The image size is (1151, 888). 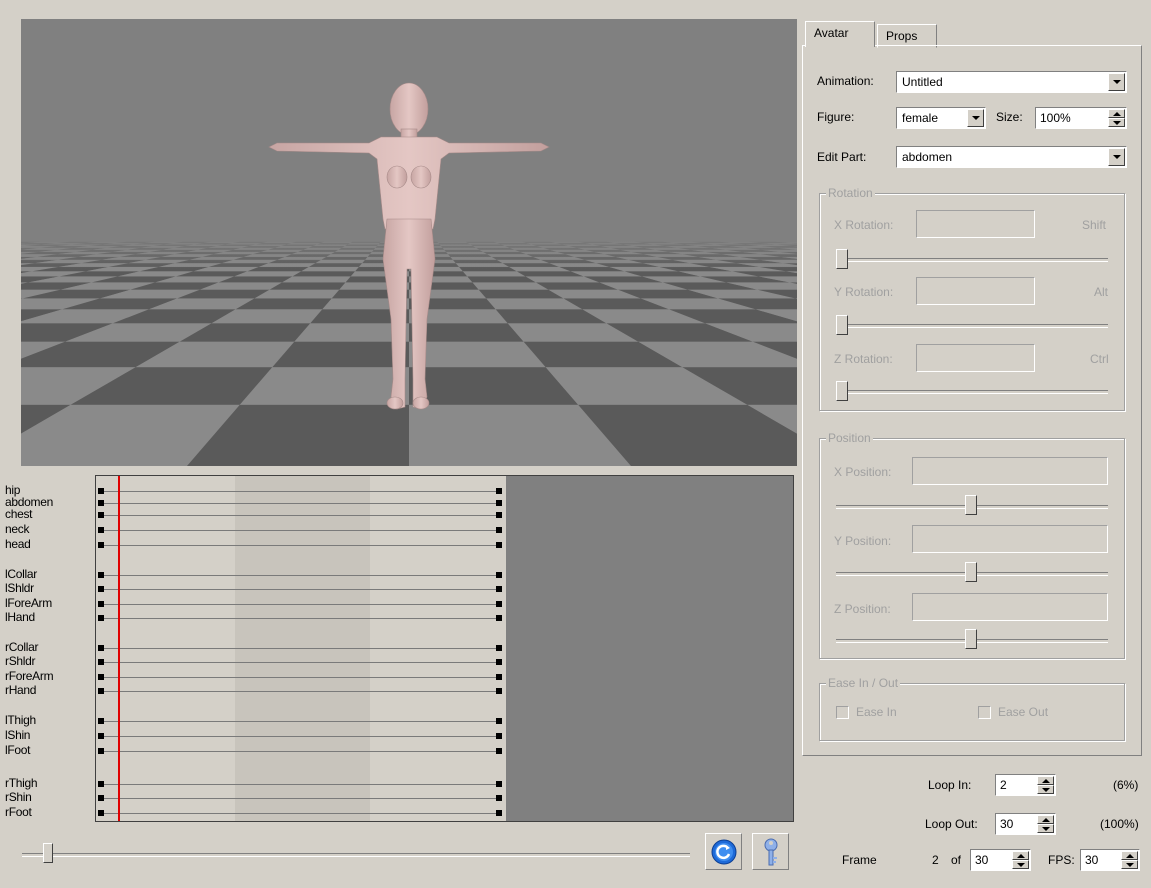 I want to click on y-rotation-input, so click(x=975, y=291).